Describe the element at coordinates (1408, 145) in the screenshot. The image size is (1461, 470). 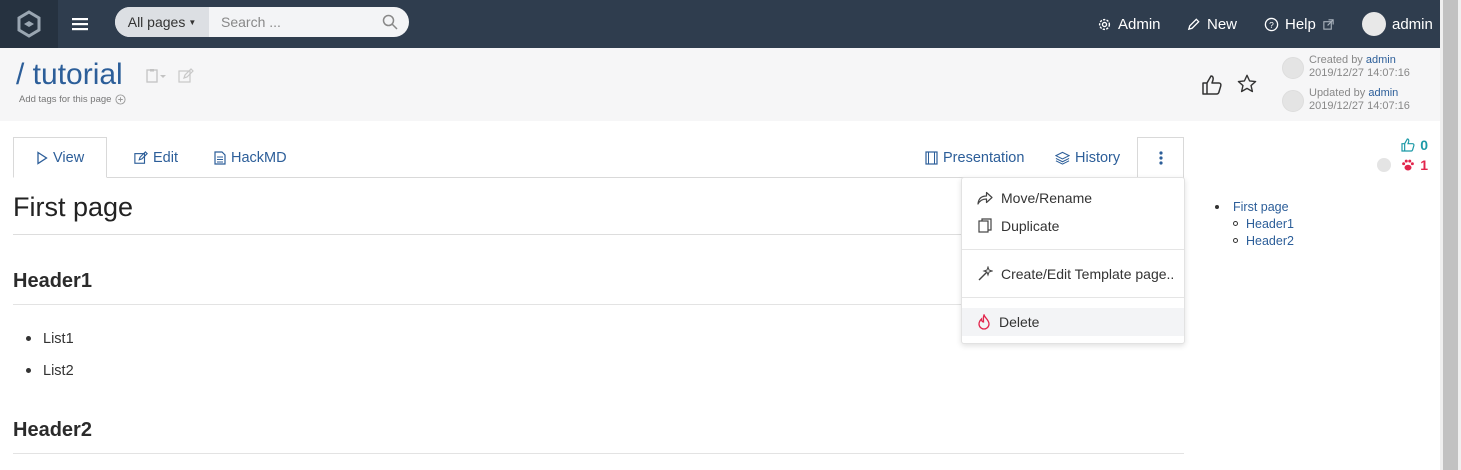
I see `thumbs-up-icon` at that location.